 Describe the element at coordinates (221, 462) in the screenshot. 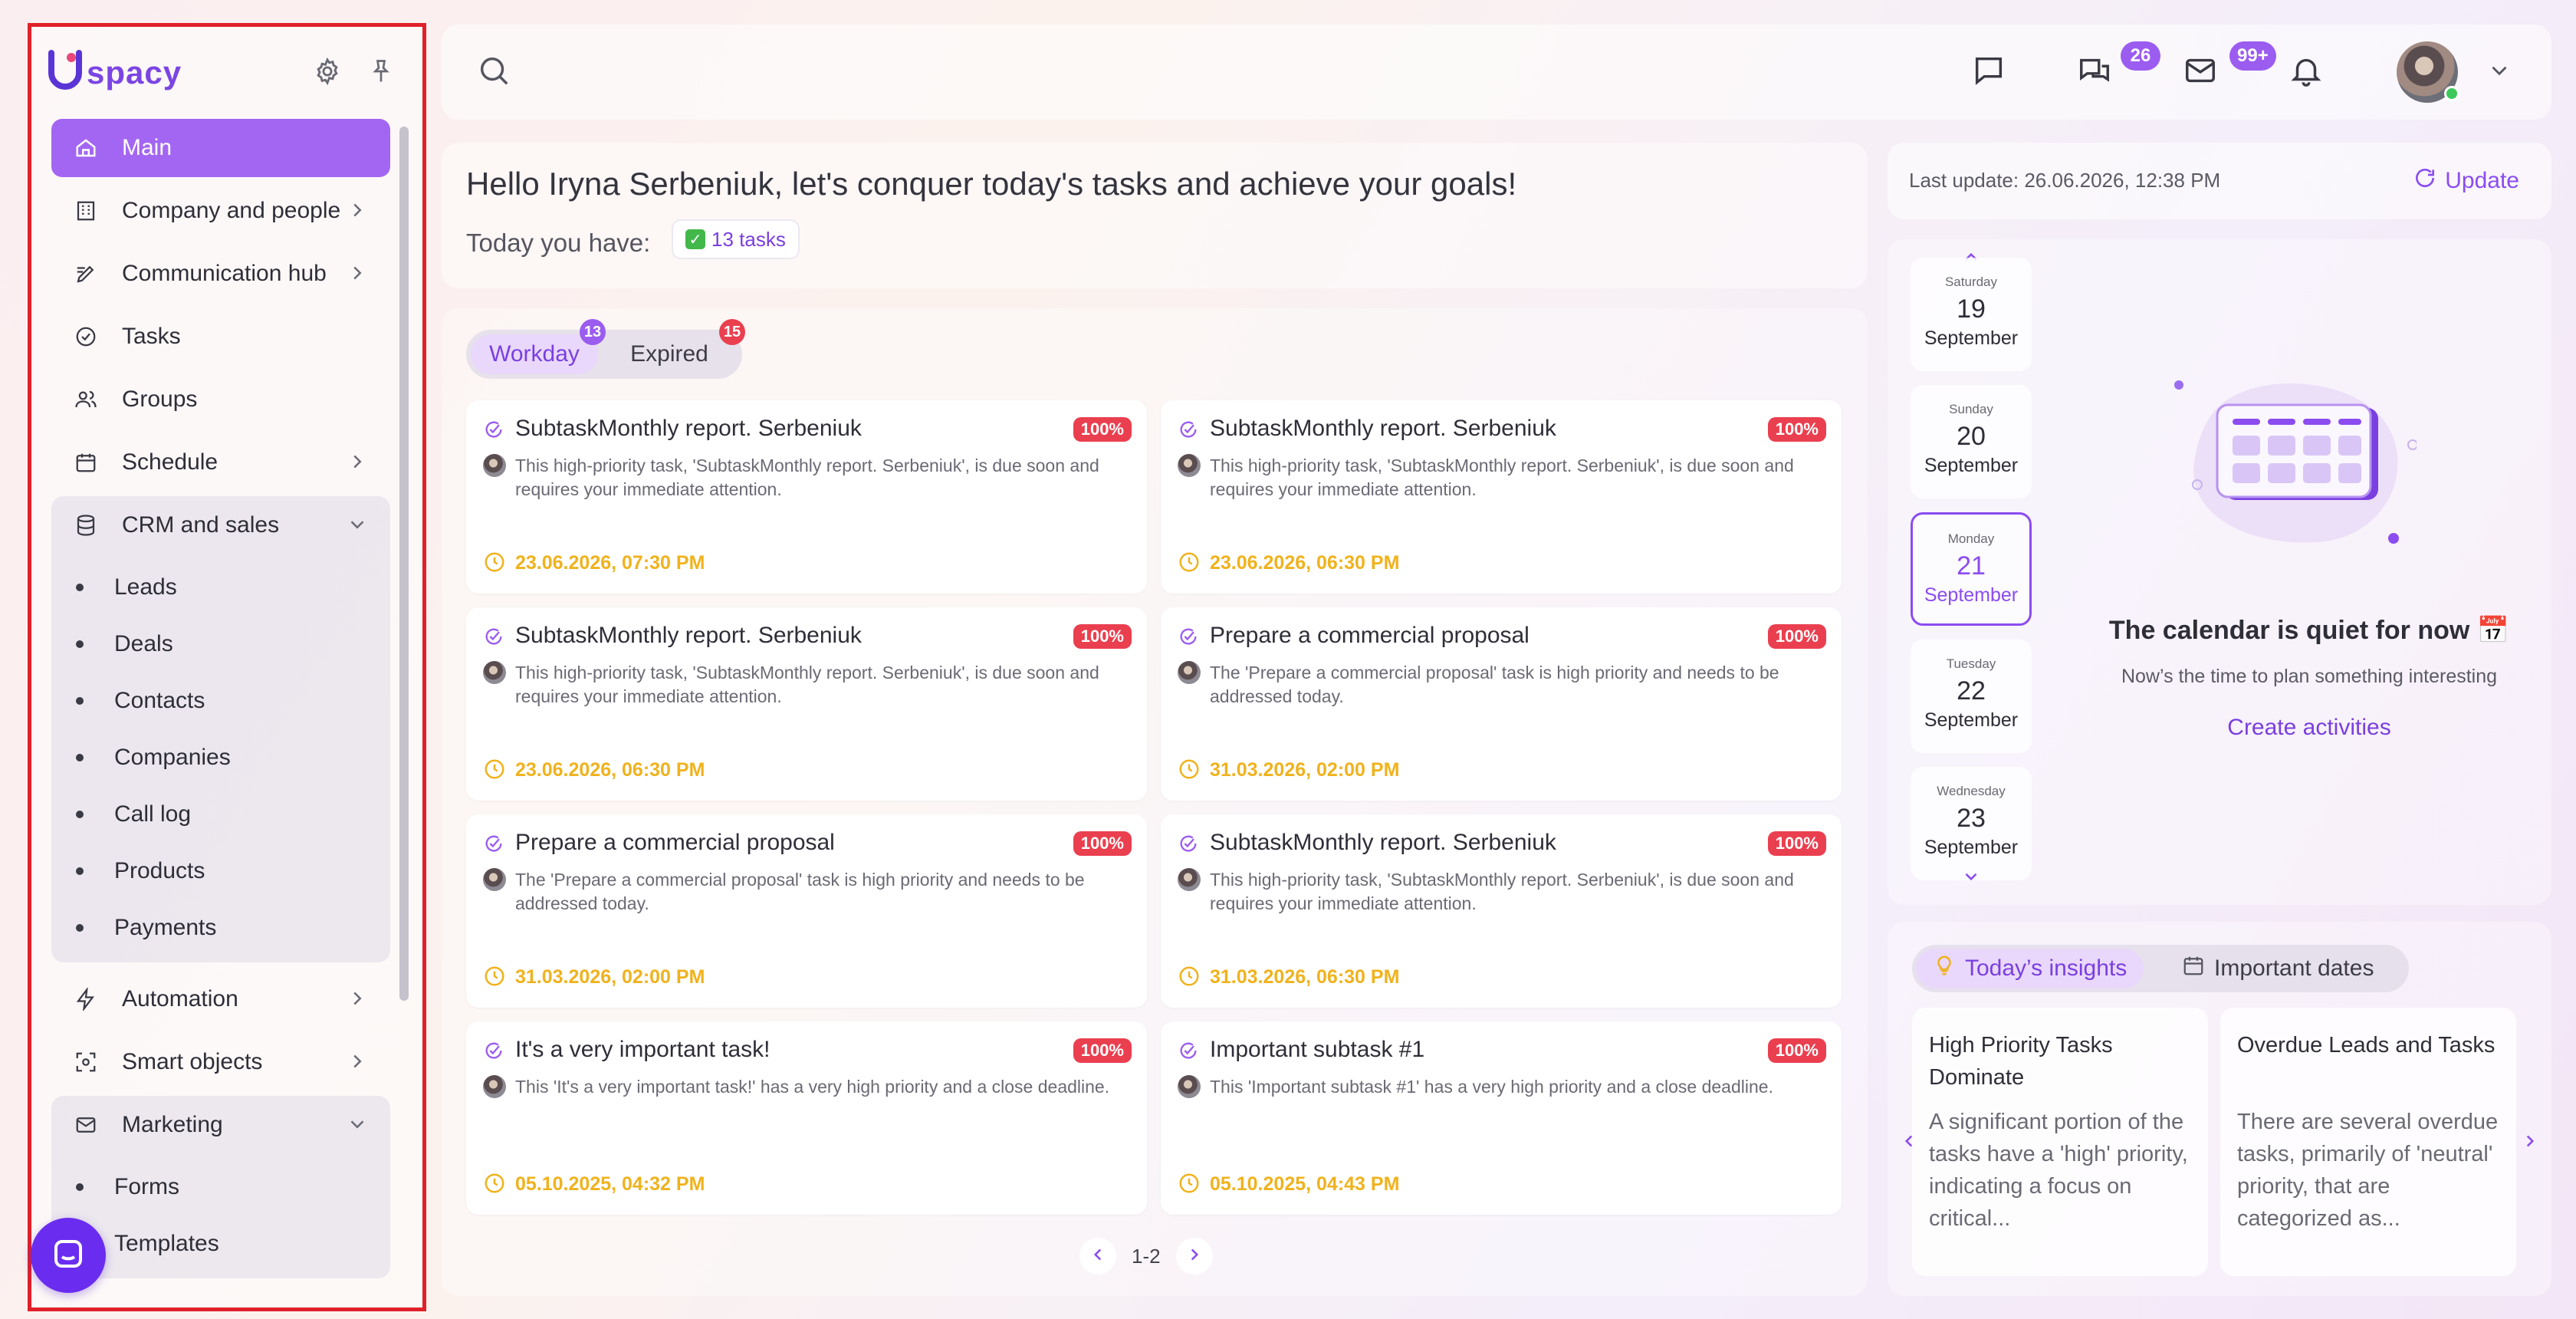

I see `sidebar-item-schedule: Schedule` at that location.